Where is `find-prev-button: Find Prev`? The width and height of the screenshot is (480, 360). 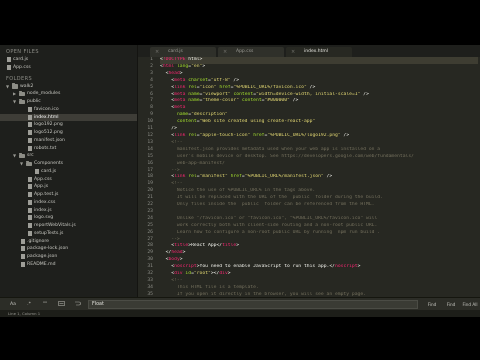 find-prev-button: Find Prev is located at coordinates (451, 308).